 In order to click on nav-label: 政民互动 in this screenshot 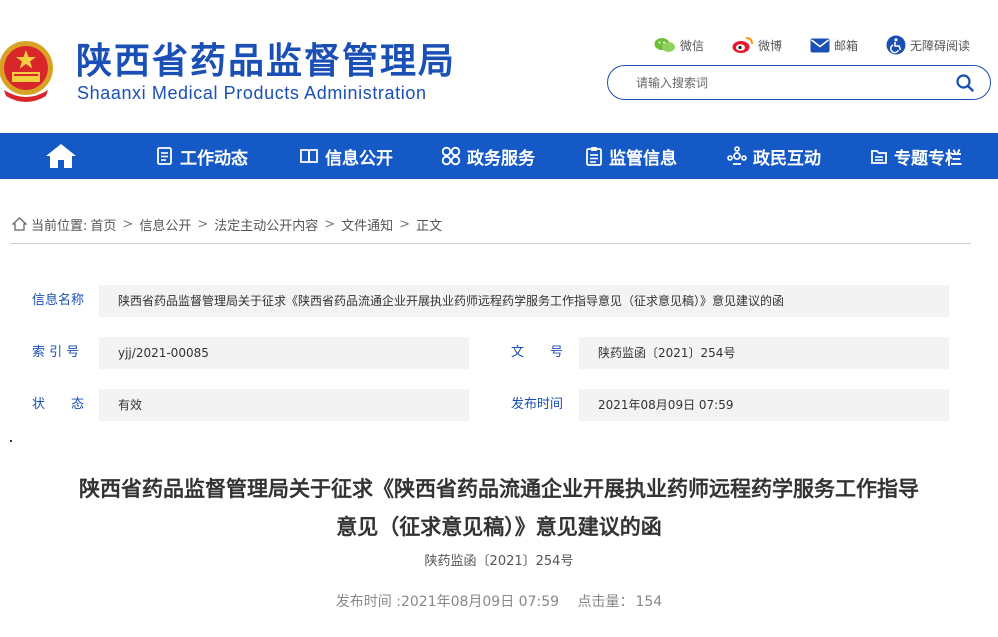, I will do `click(787, 158)`.